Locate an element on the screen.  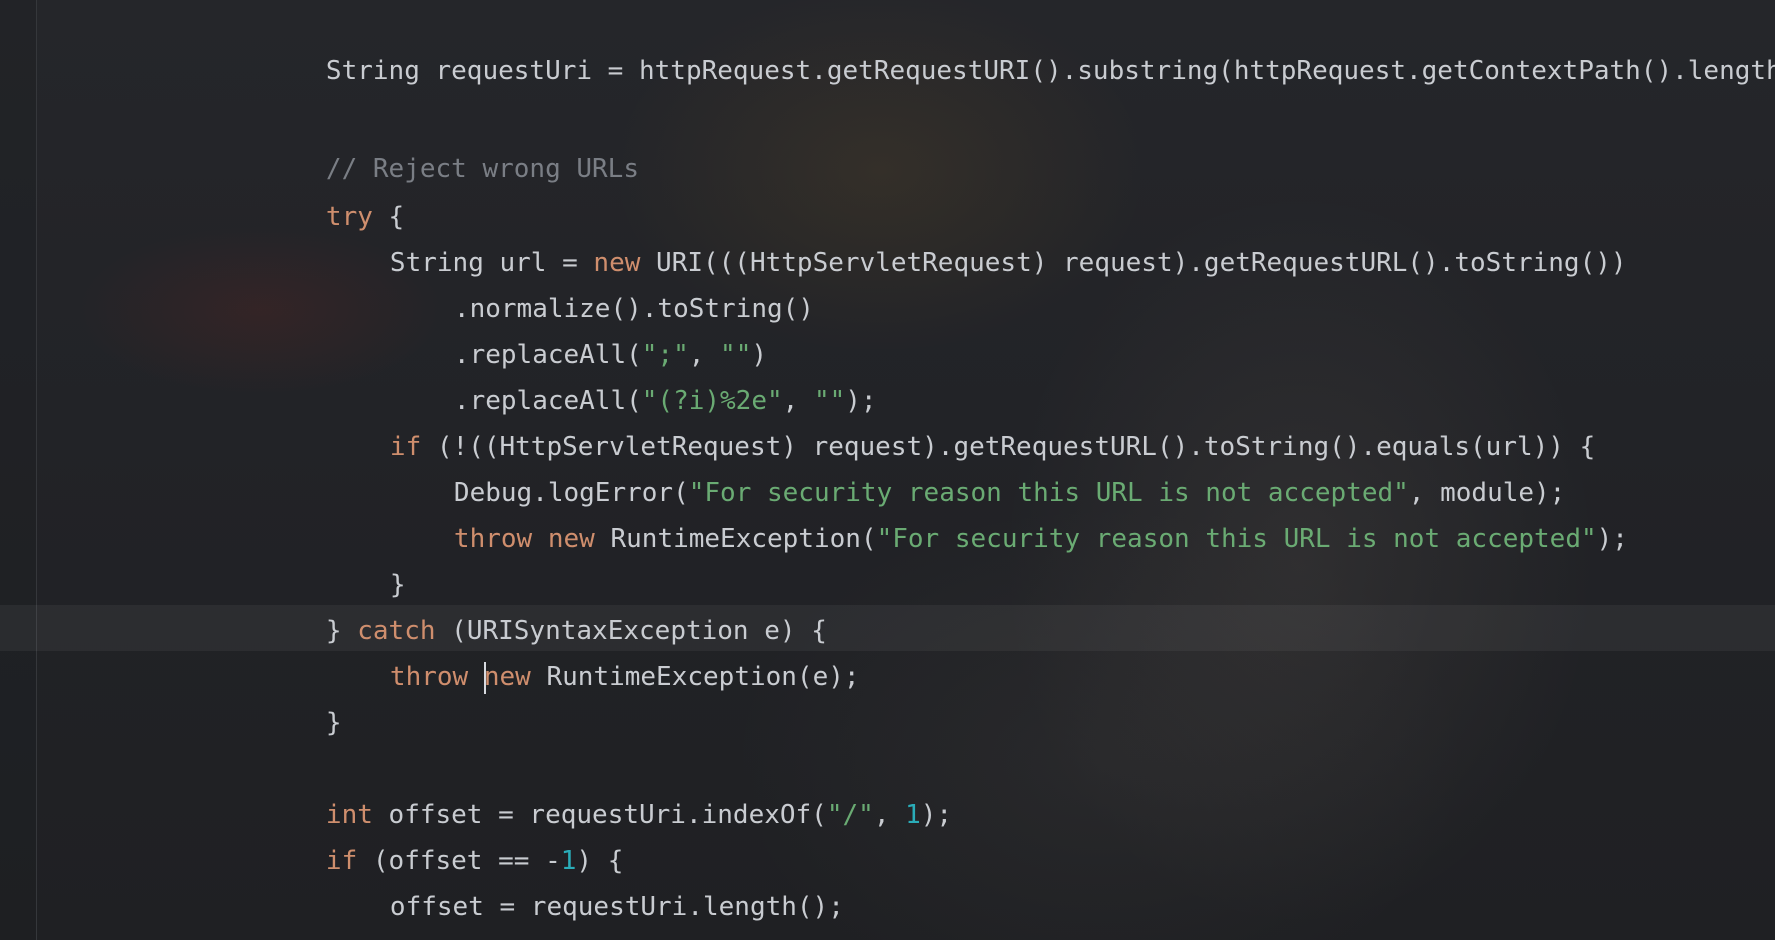
code-token: RuntimeException( is located at coordinates (735, 539).